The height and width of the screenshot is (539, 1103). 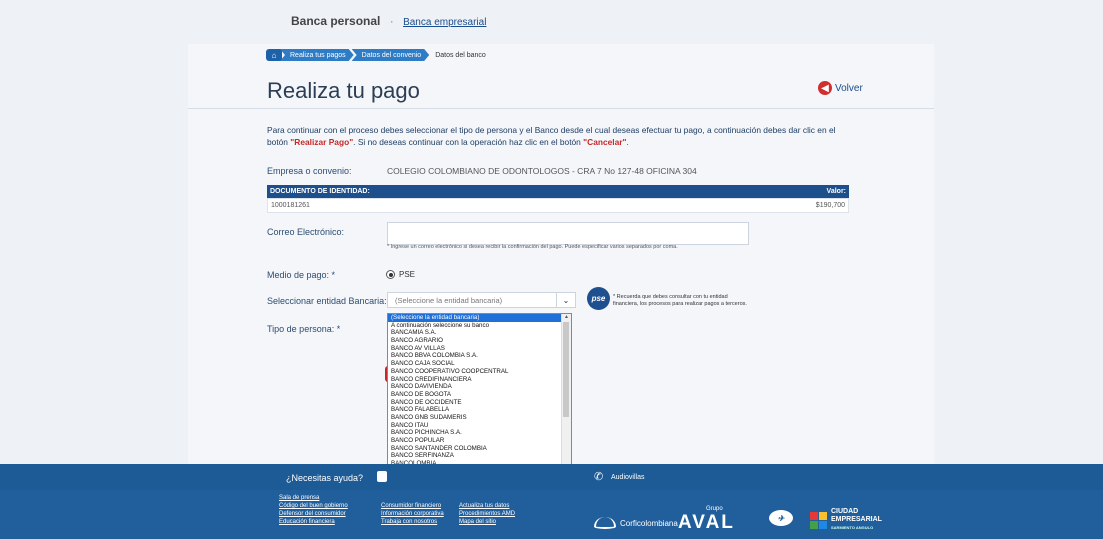 What do you see at coordinates (460, 55) in the screenshot?
I see `breadcrumb-current: Datos del banco` at bounding box center [460, 55].